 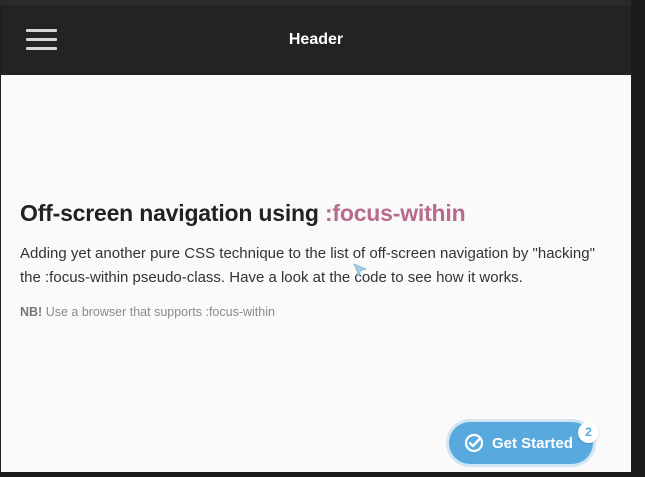 What do you see at coordinates (31, 312) in the screenshot?
I see `note-label: NB!` at bounding box center [31, 312].